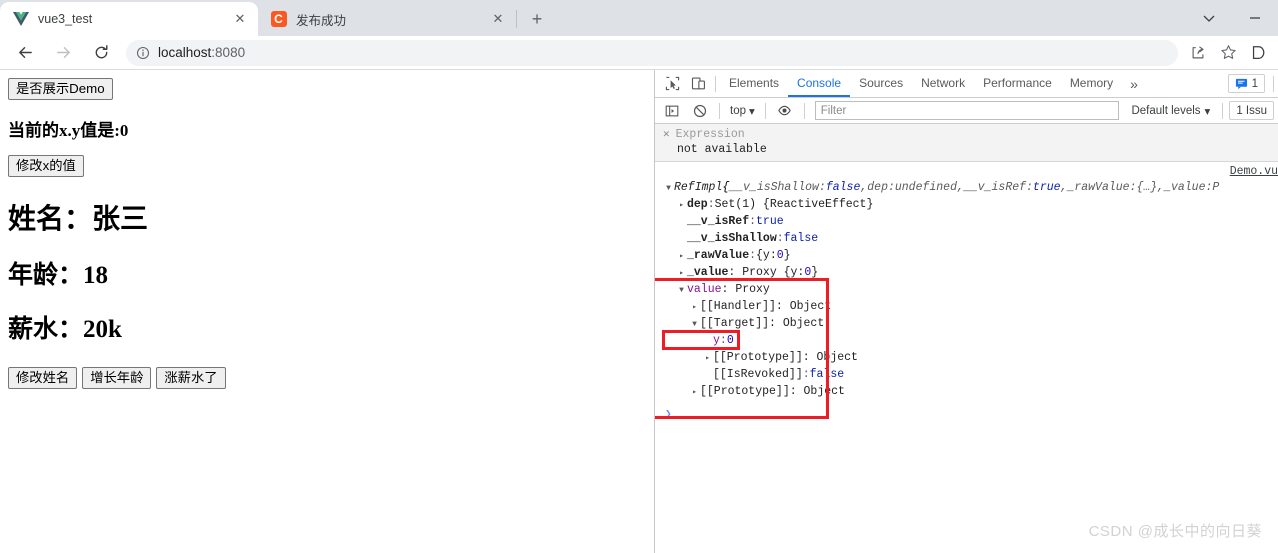 The image size is (1278, 553). What do you see at coordinates (1228, 53) in the screenshot?
I see `star-icon` at bounding box center [1228, 53].